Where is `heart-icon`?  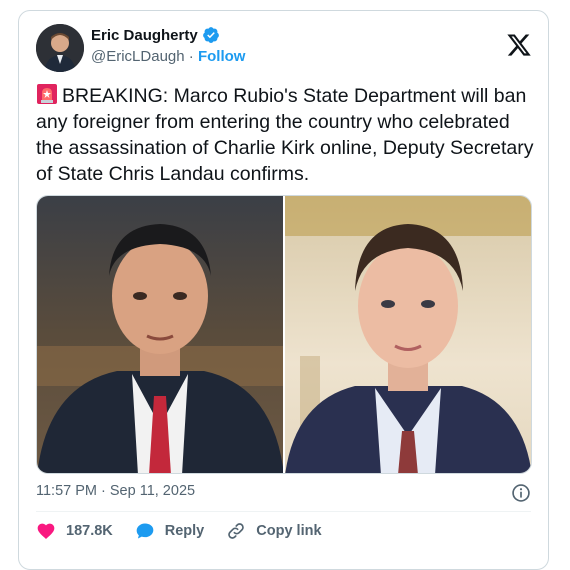
heart-icon is located at coordinates (46, 531).